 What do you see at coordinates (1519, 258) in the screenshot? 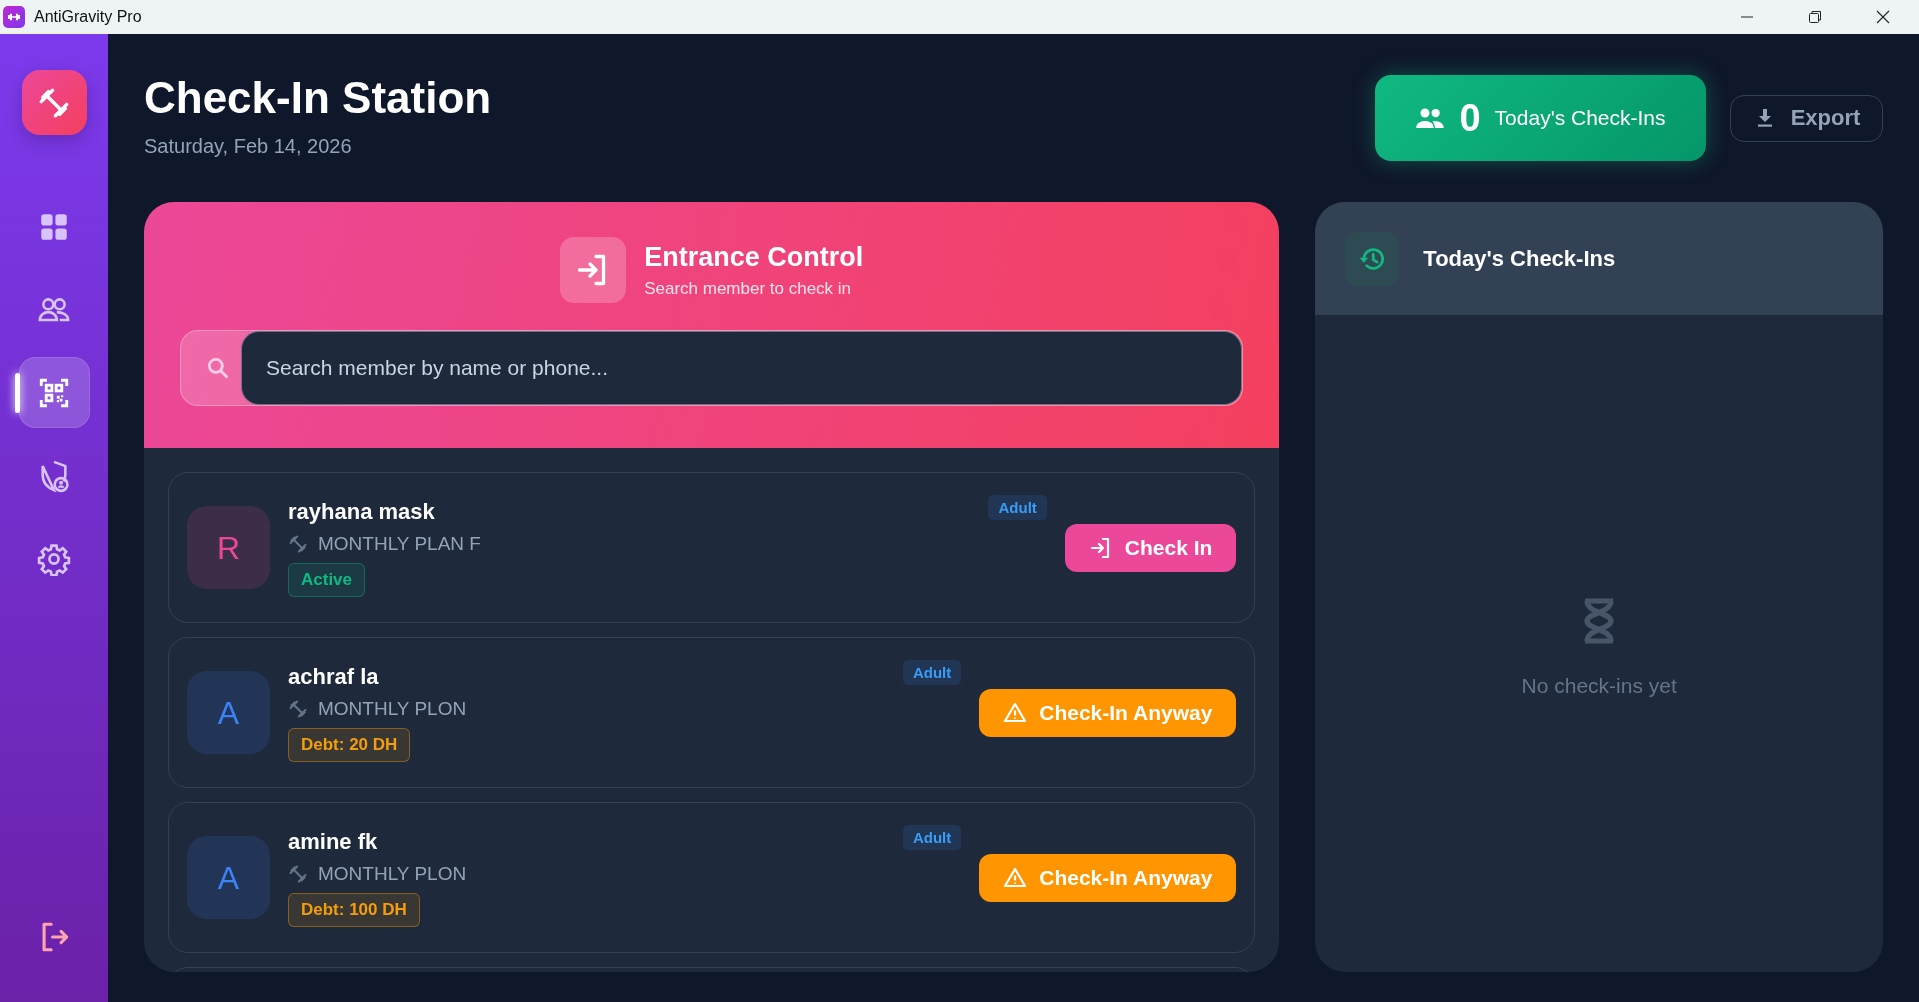
I see `panel-title: Today's Check-Ins` at bounding box center [1519, 258].